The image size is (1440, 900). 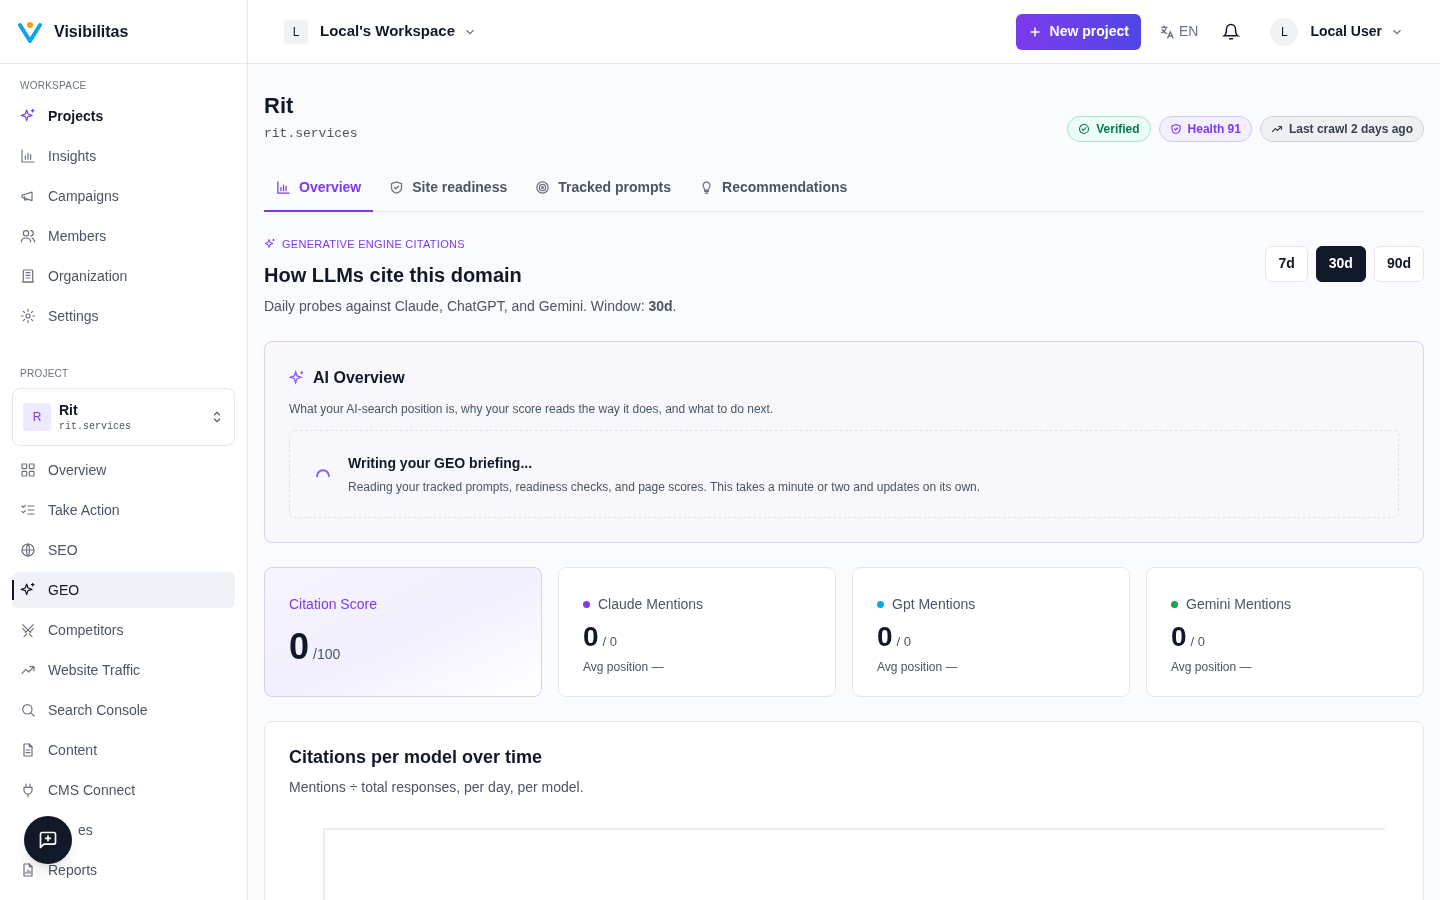 What do you see at coordinates (123, 116) in the screenshot?
I see `nav-item: Projects` at bounding box center [123, 116].